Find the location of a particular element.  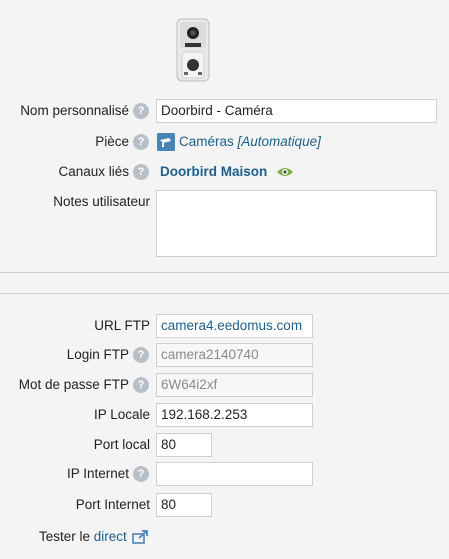

custom-name-input: Doorbird - Caméra is located at coordinates (296, 111).